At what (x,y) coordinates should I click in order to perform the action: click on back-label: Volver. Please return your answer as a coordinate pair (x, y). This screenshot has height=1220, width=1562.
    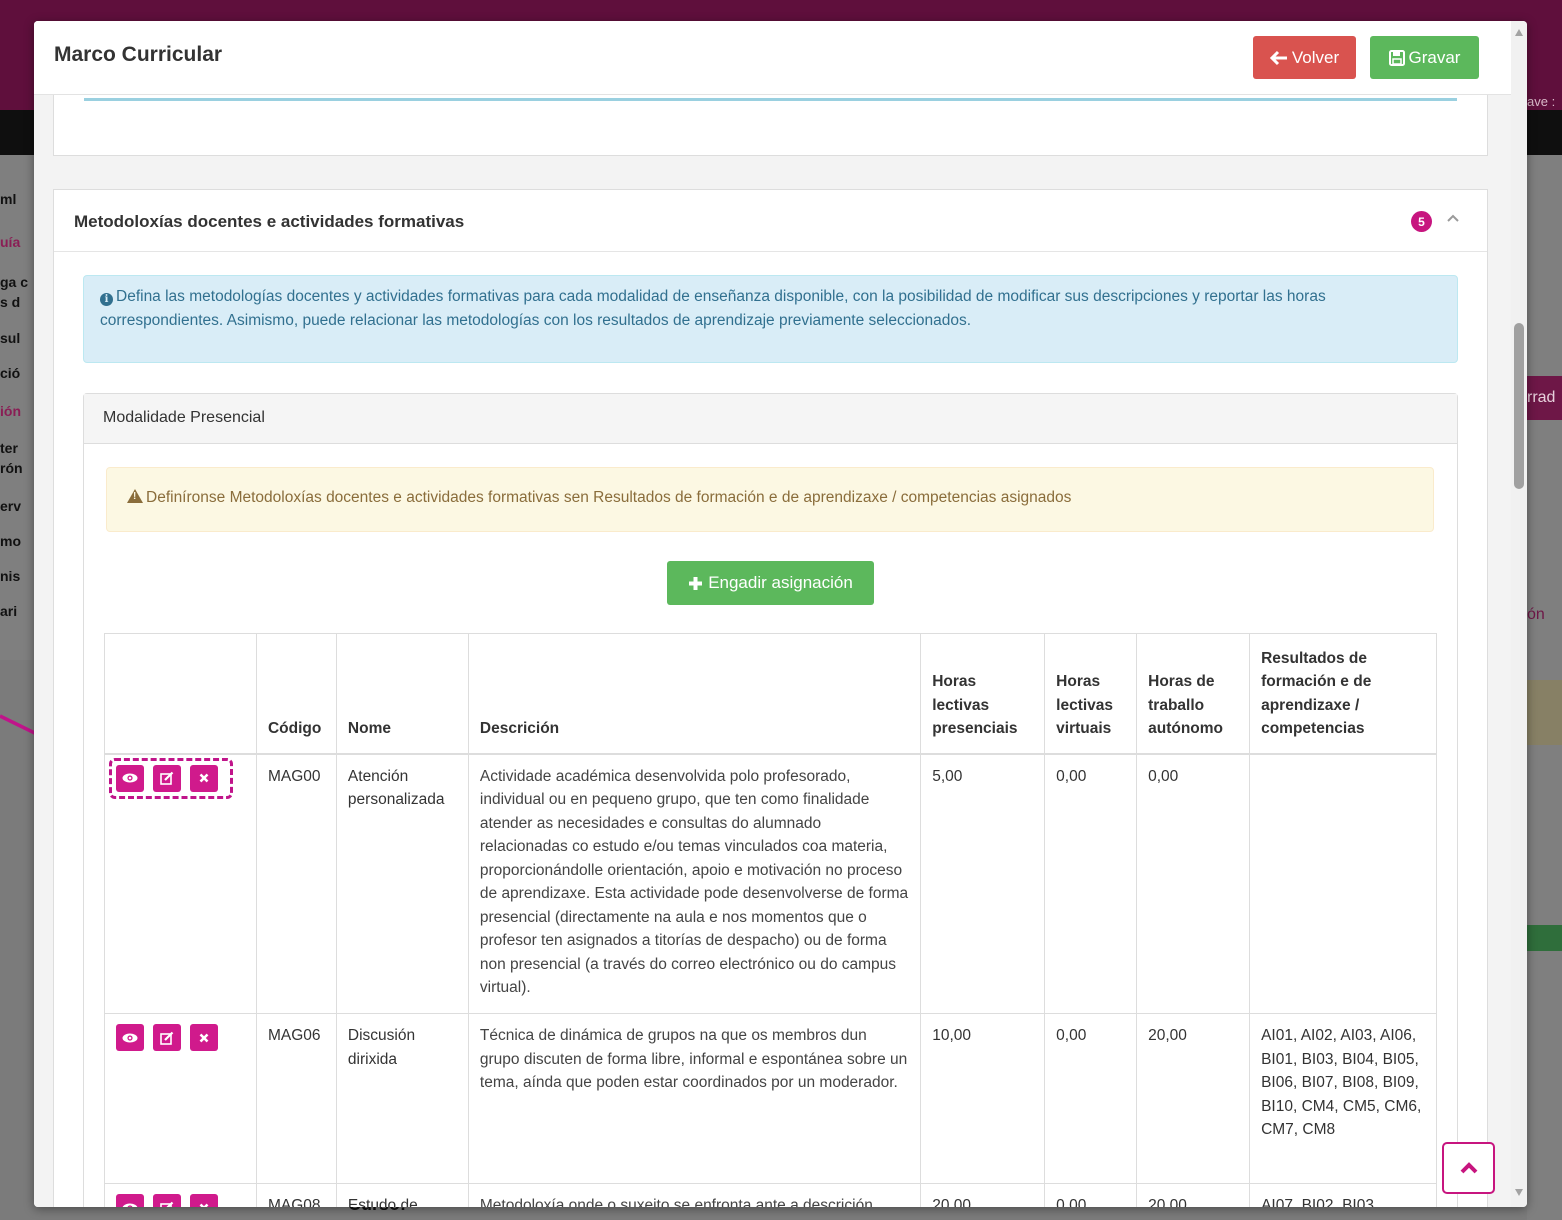
    Looking at the image, I should click on (1315, 57).